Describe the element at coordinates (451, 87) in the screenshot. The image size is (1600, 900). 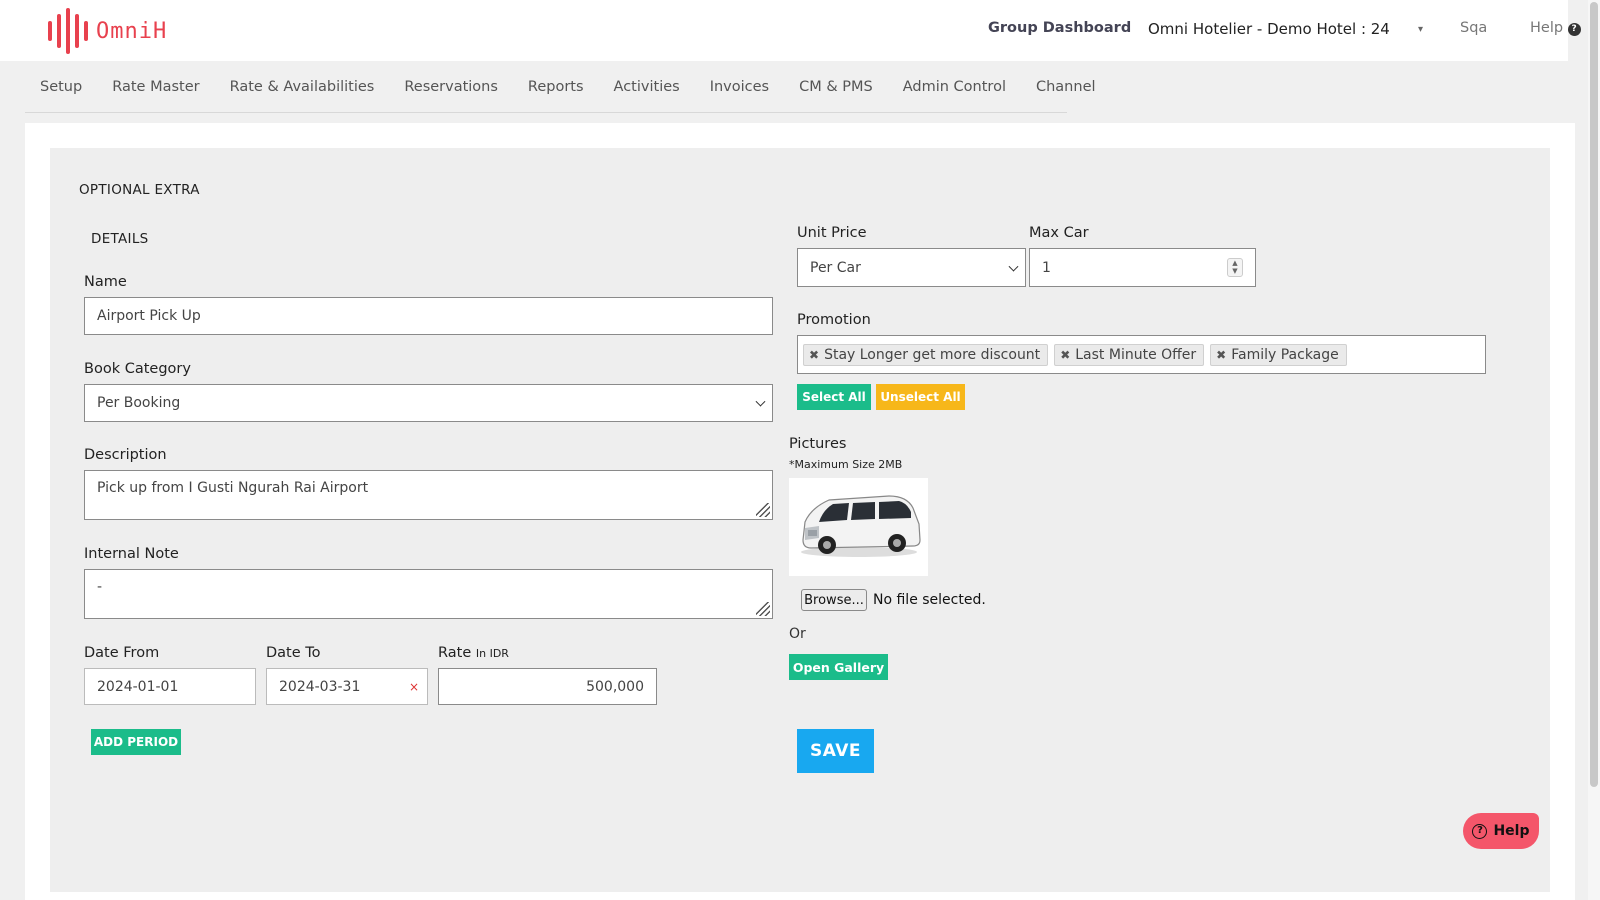
I see `nav-reservations: Reservations` at that location.